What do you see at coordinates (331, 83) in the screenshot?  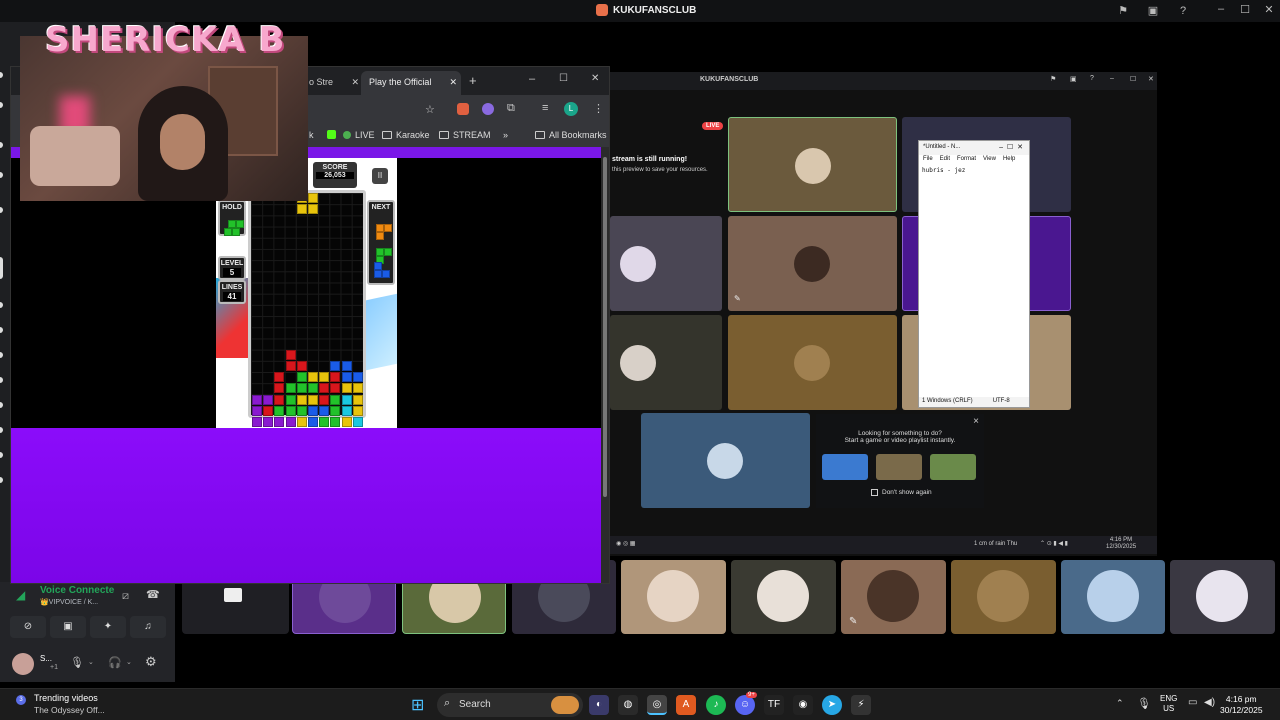 I see `chrome-tab: o Stre ✕` at bounding box center [331, 83].